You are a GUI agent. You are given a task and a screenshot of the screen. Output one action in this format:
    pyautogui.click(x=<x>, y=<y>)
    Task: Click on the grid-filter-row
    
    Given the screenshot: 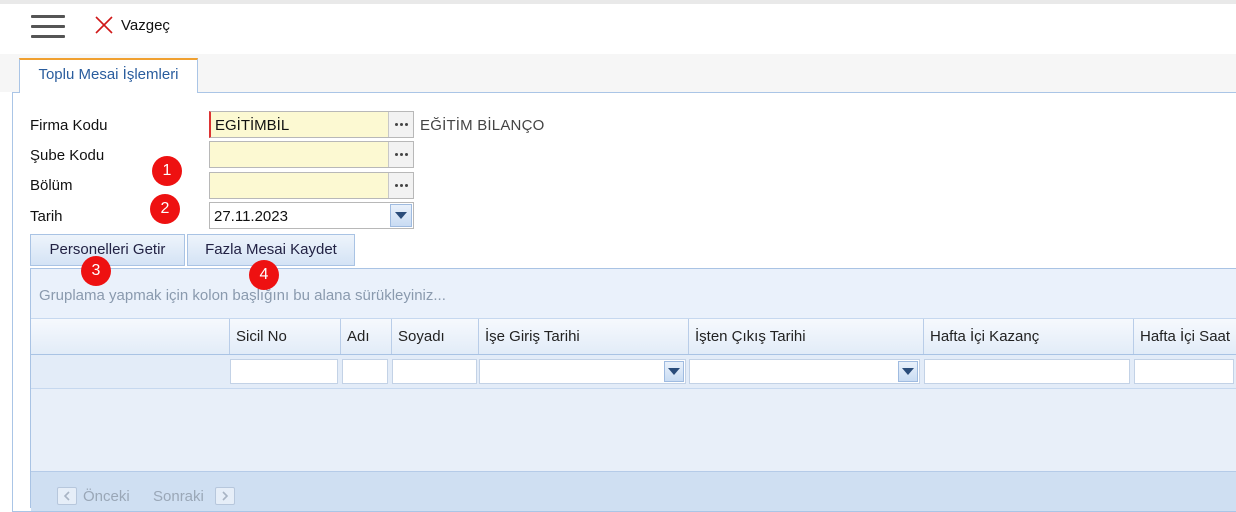 What is the action you would take?
    pyautogui.click(x=633, y=372)
    